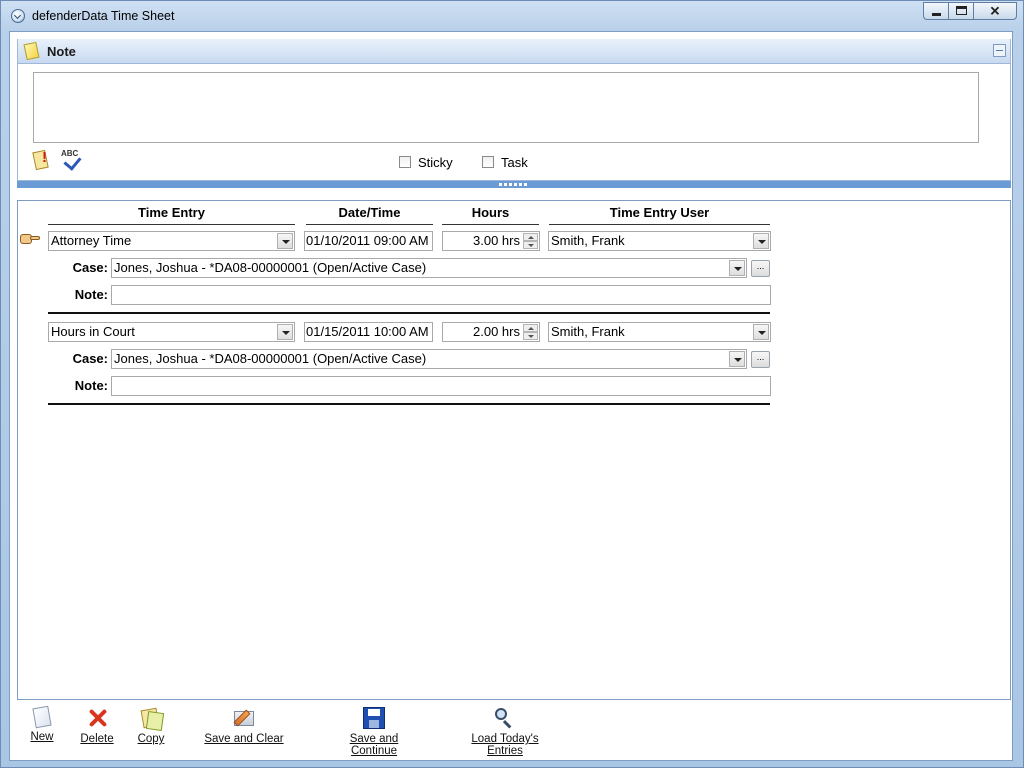 The image size is (1024, 768). I want to click on save-and-clear-label: Save and Clear, so click(244, 739).